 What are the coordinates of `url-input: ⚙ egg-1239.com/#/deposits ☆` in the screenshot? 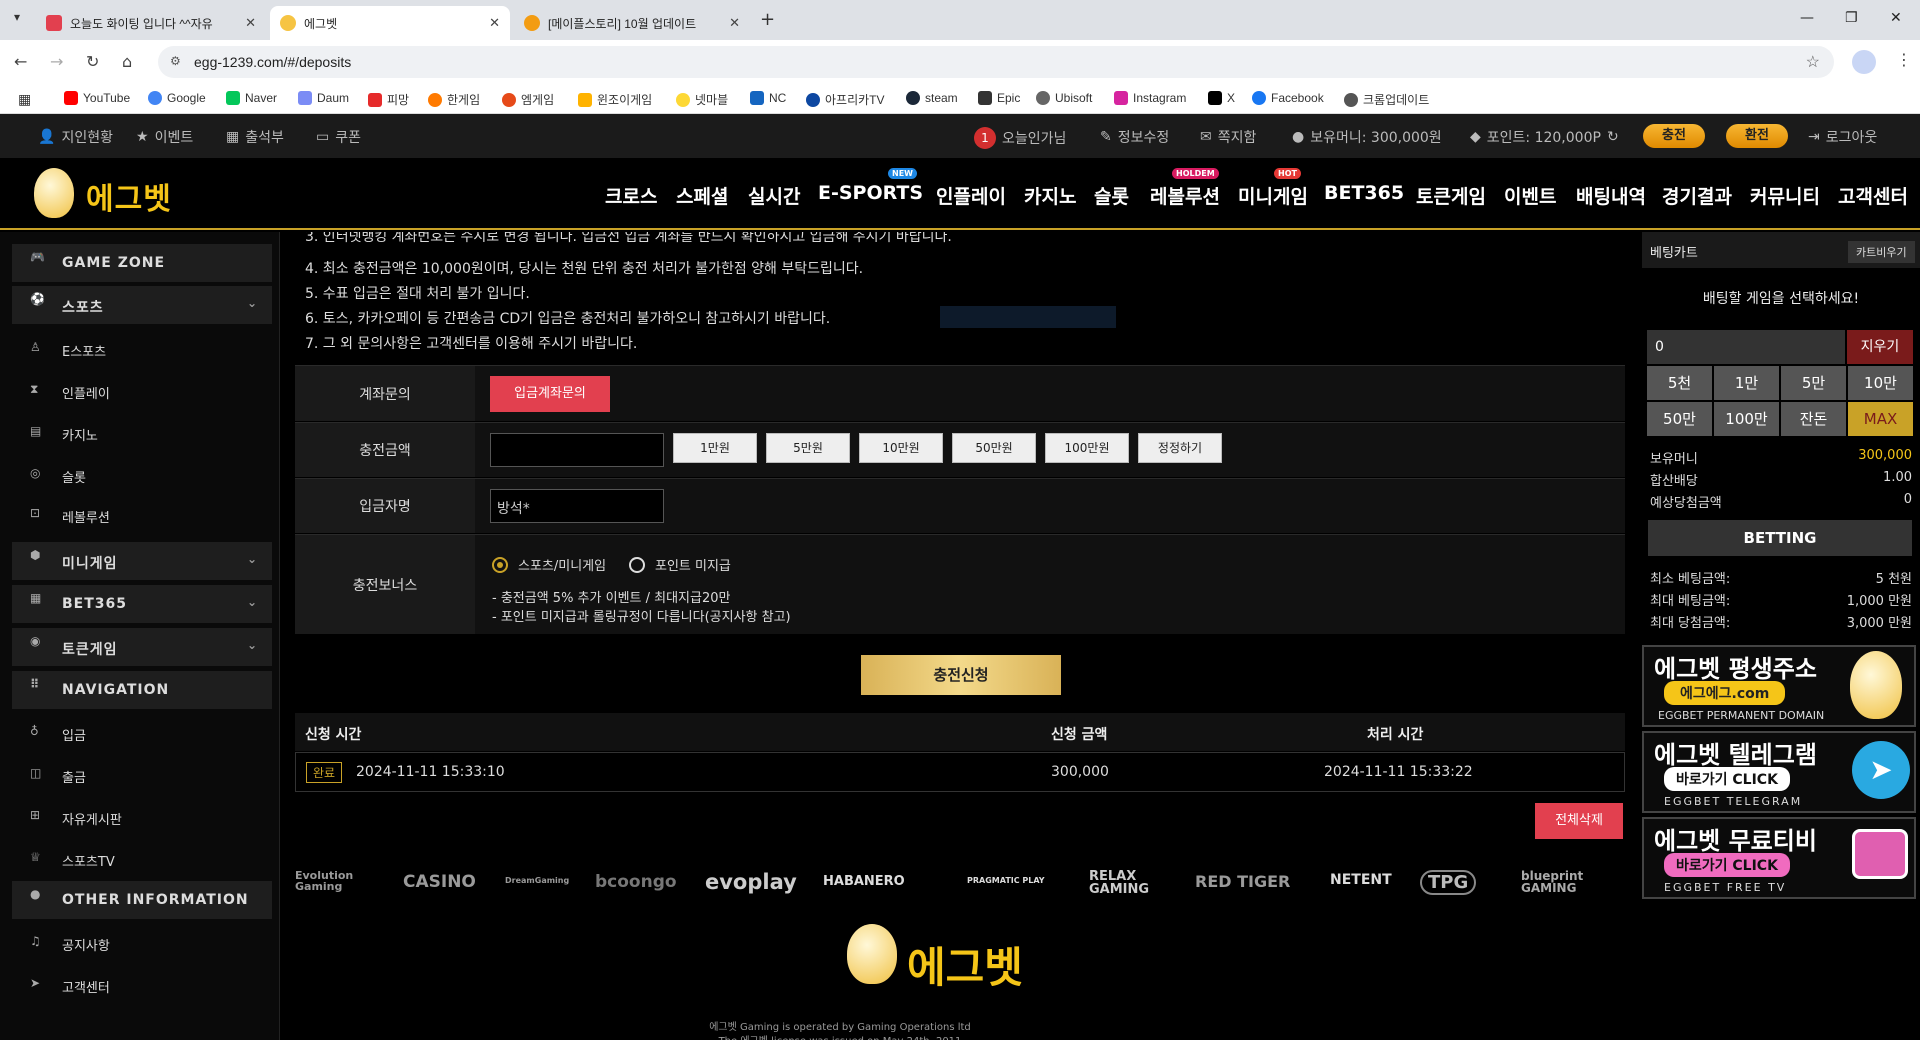 It's located at (996, 62).